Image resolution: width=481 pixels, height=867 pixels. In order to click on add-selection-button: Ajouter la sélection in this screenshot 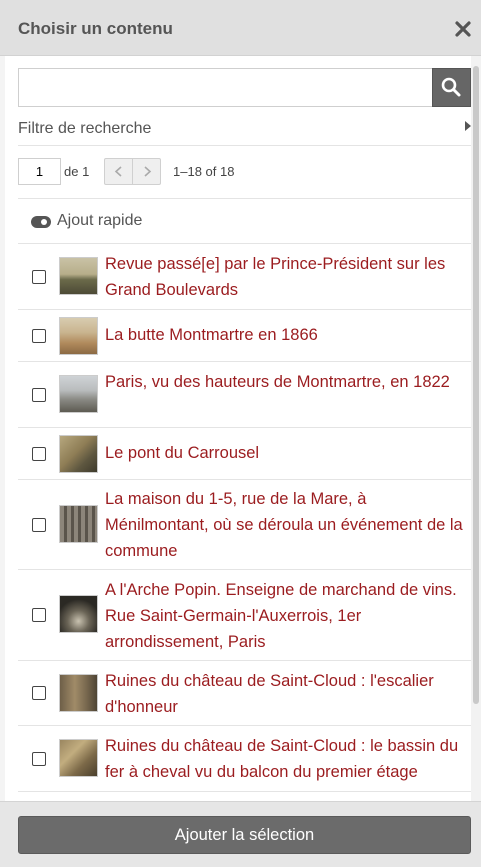, I will do `click(244, 835)`.